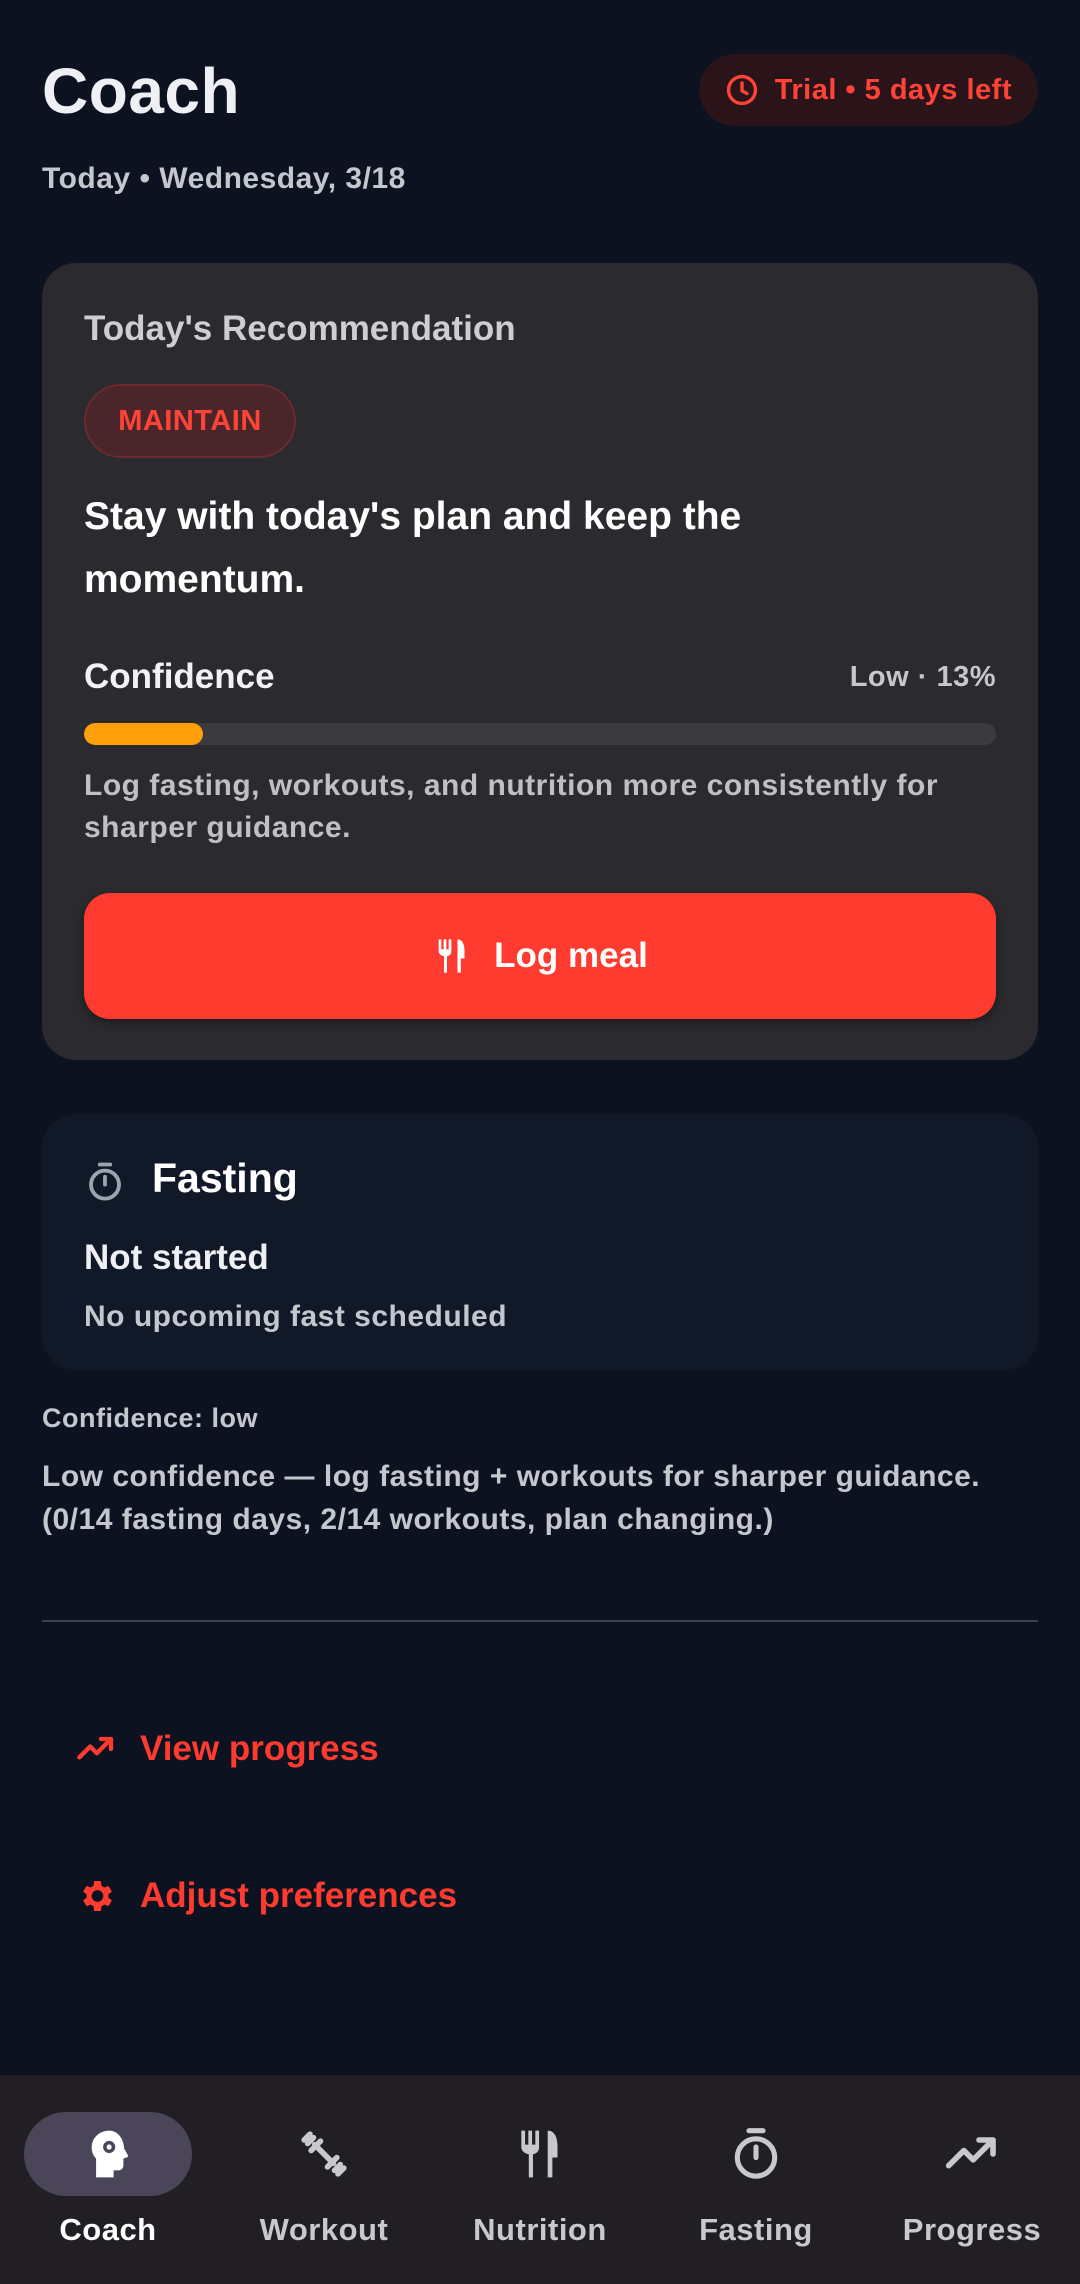  I want to click on dumbbell-icon, so click(324, 2154).